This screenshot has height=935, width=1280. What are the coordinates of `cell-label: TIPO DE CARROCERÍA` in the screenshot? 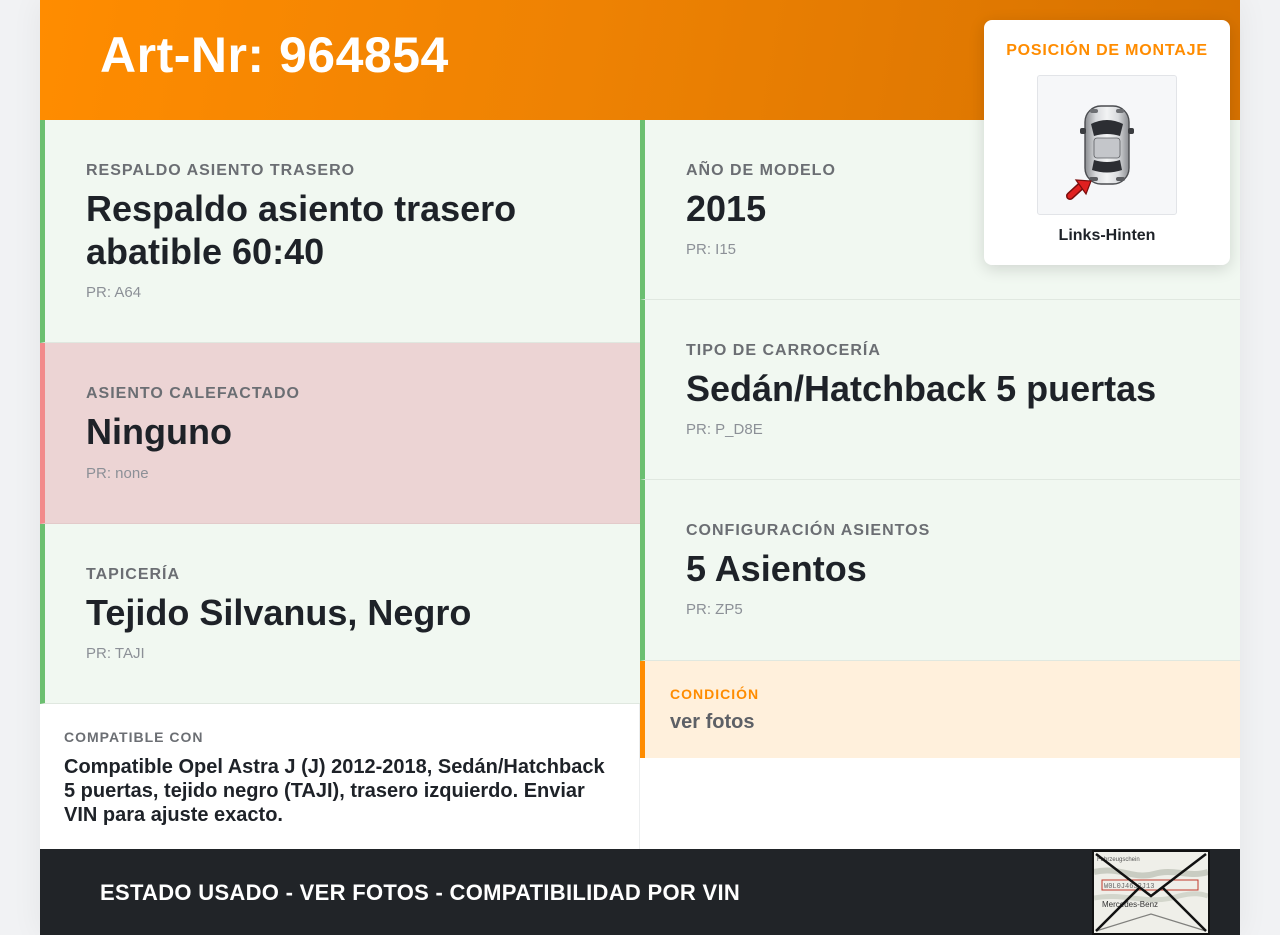 It's located at (783, 350).